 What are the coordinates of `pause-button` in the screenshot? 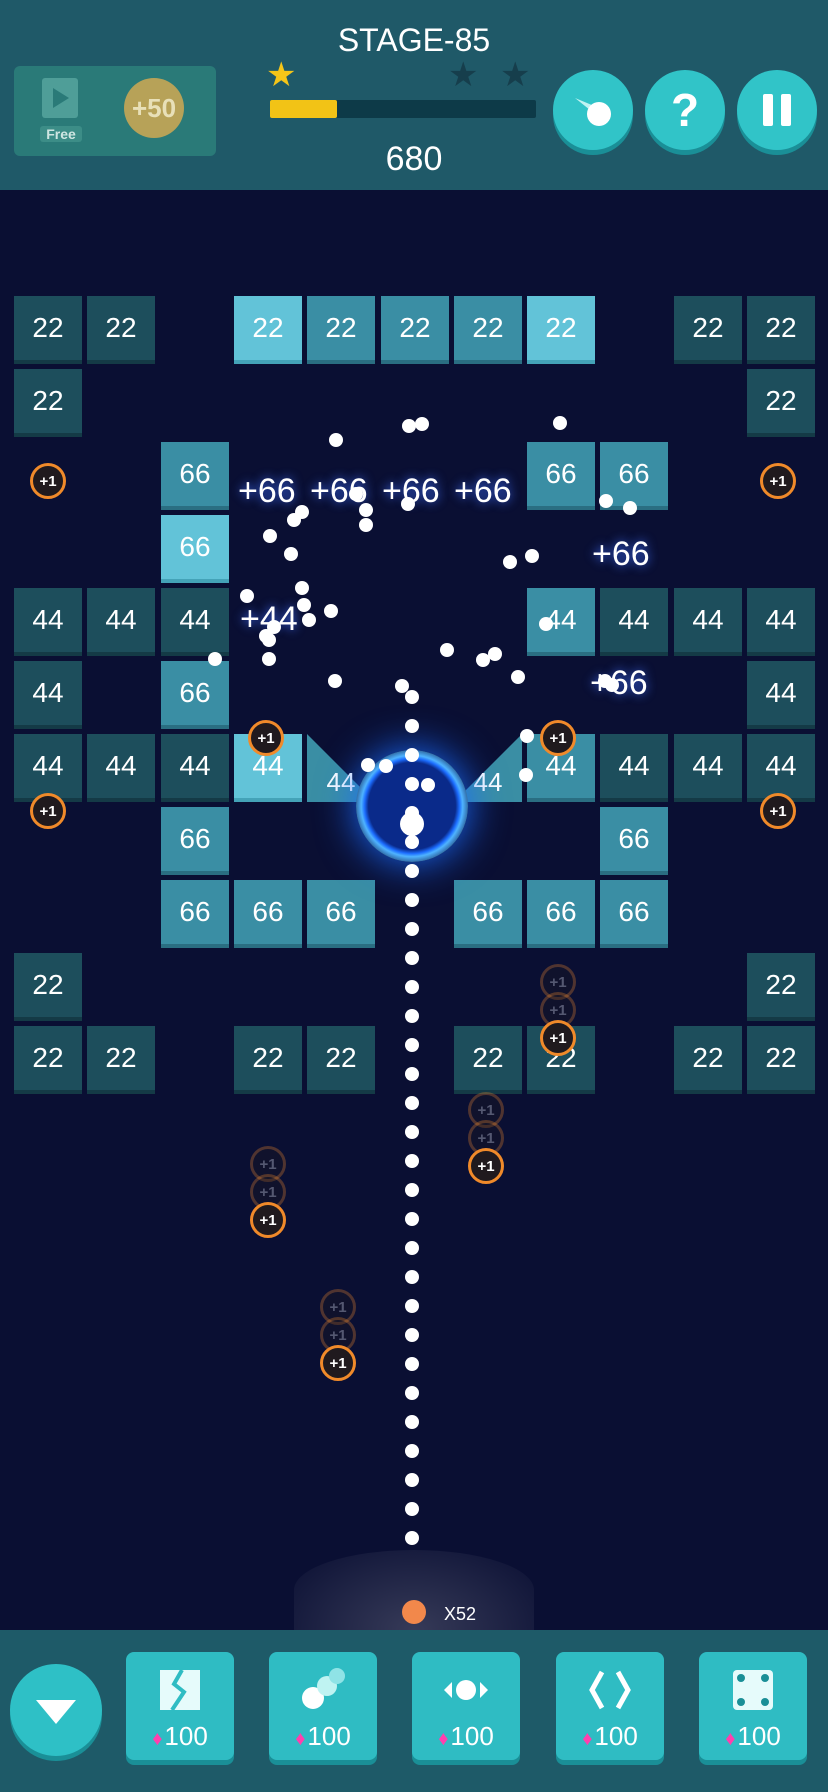 It's located at (777, 110).